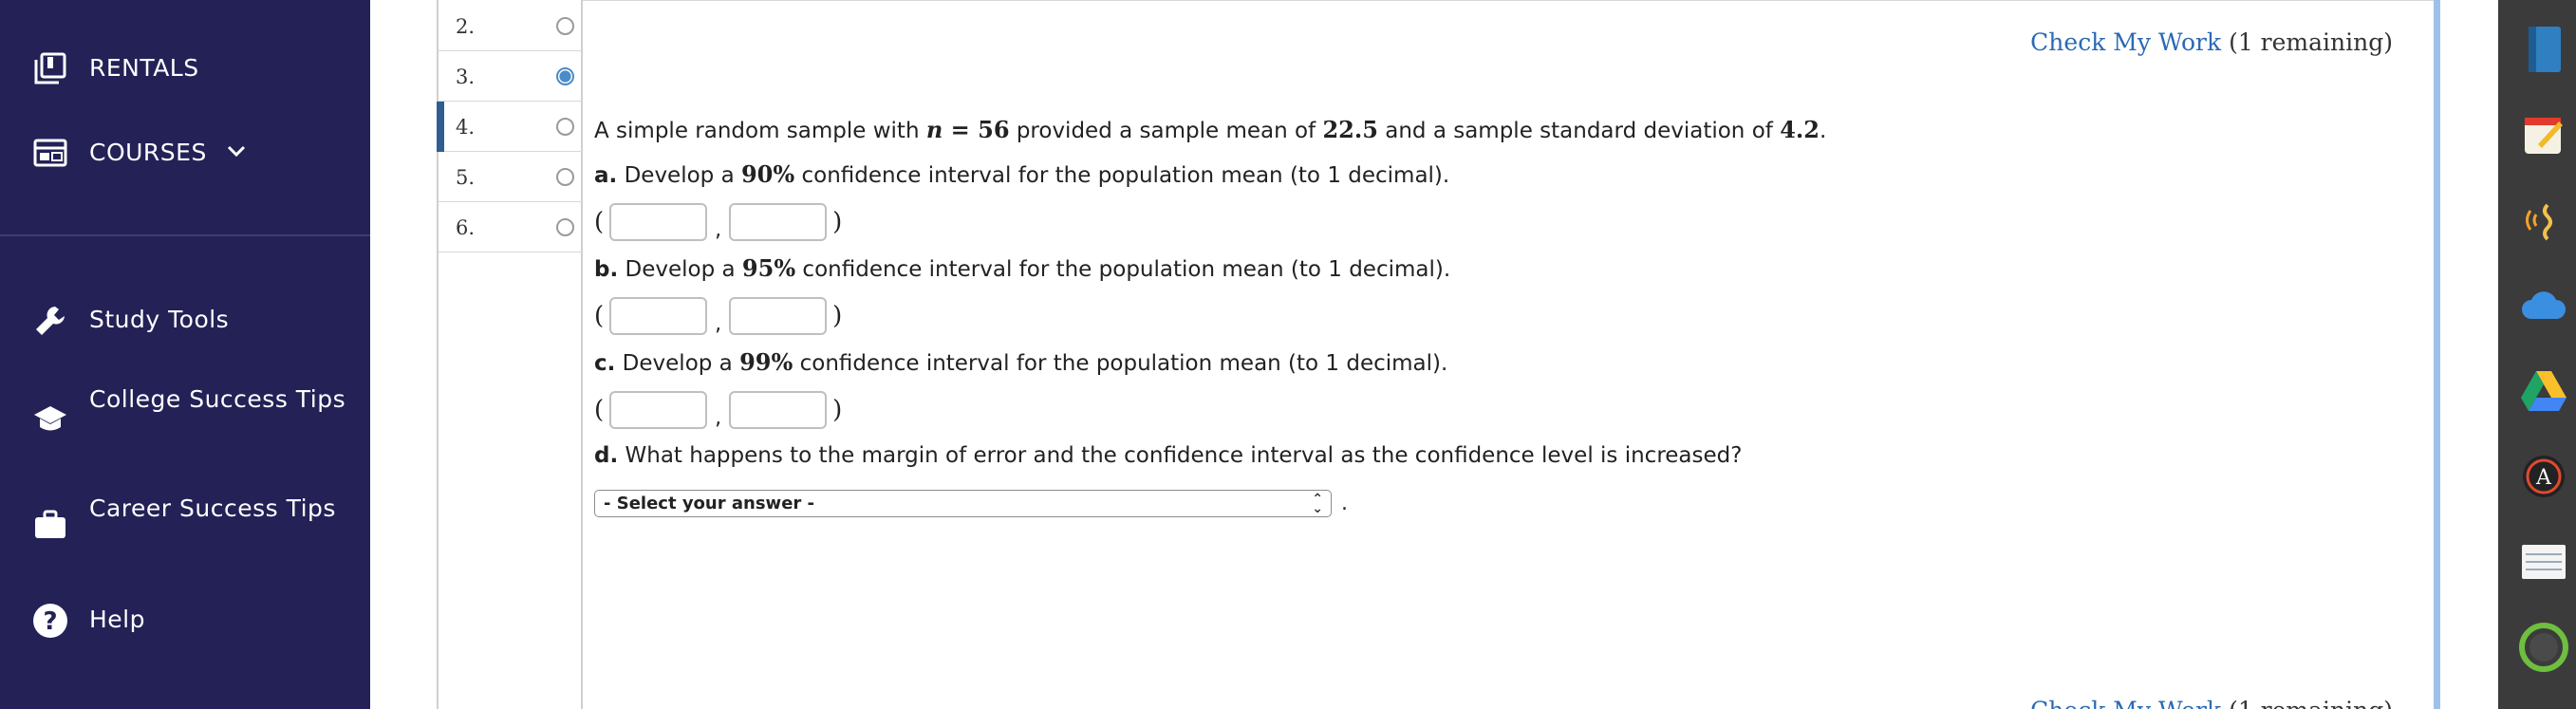 This screenshot has height=709, width=2576. What do you see at coordinates (963, 503) in the screenshot?
I see `part-d-select: - Select your answer - ⌃ ⌄` at bounding box center [963, 503].